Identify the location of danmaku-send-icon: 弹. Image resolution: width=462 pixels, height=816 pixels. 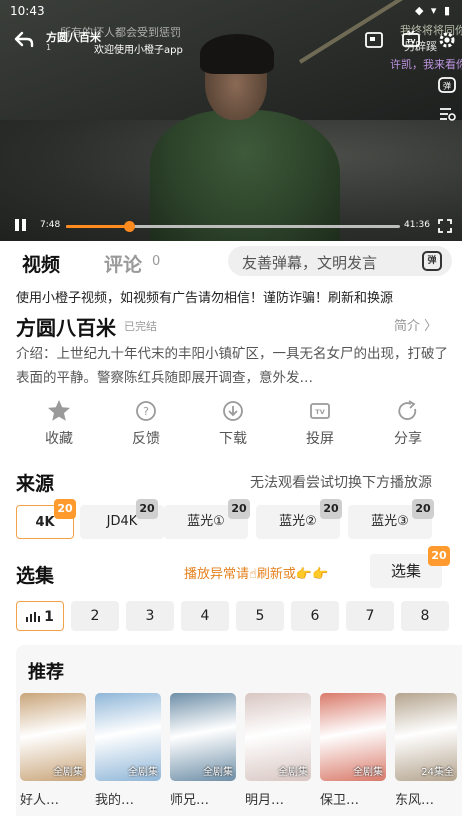
(432, 261).